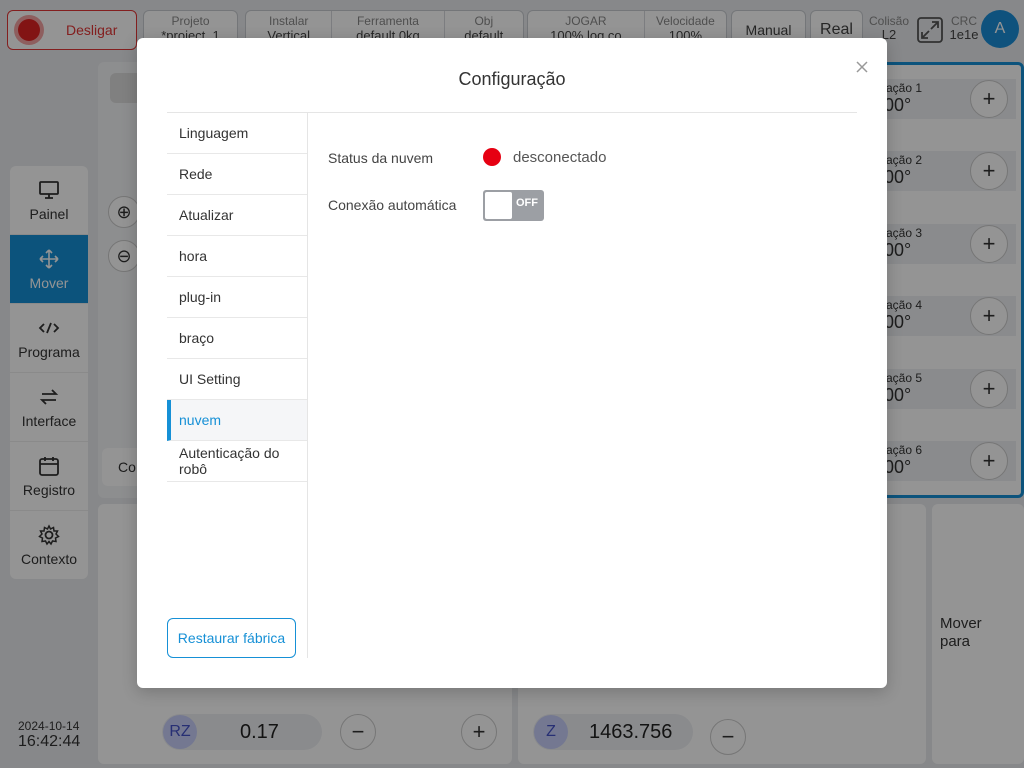 This screenshot has width=1024, height=768. I want to click on toggle-knob, so click(498, 205).